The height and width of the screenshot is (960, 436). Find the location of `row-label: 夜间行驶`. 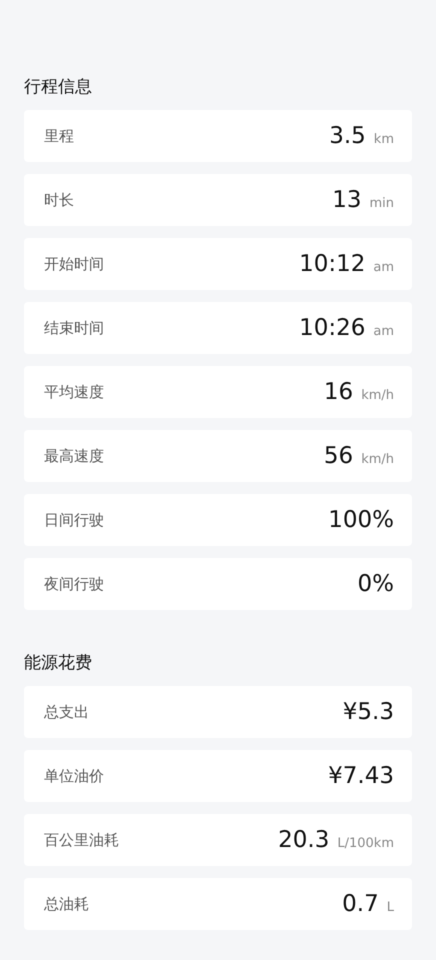

row-label: 夜间行驶 is located at coordinates (74, 584).